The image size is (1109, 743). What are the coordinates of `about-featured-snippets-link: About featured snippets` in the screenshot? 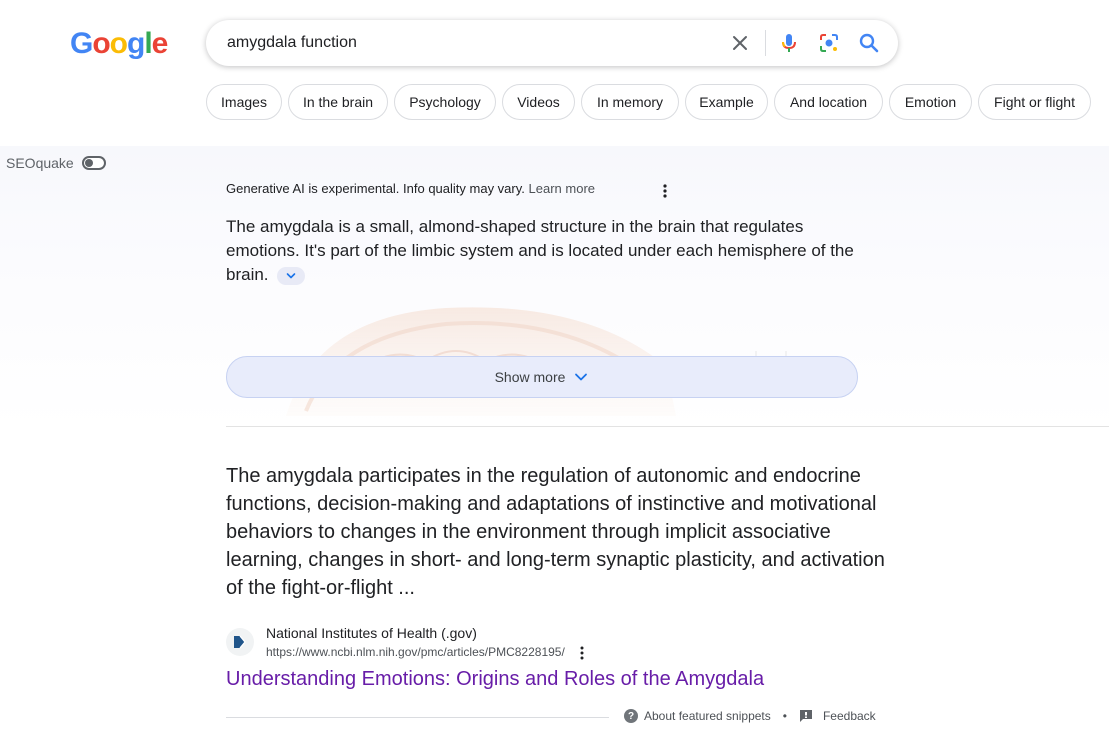 It's located at (707, 716).